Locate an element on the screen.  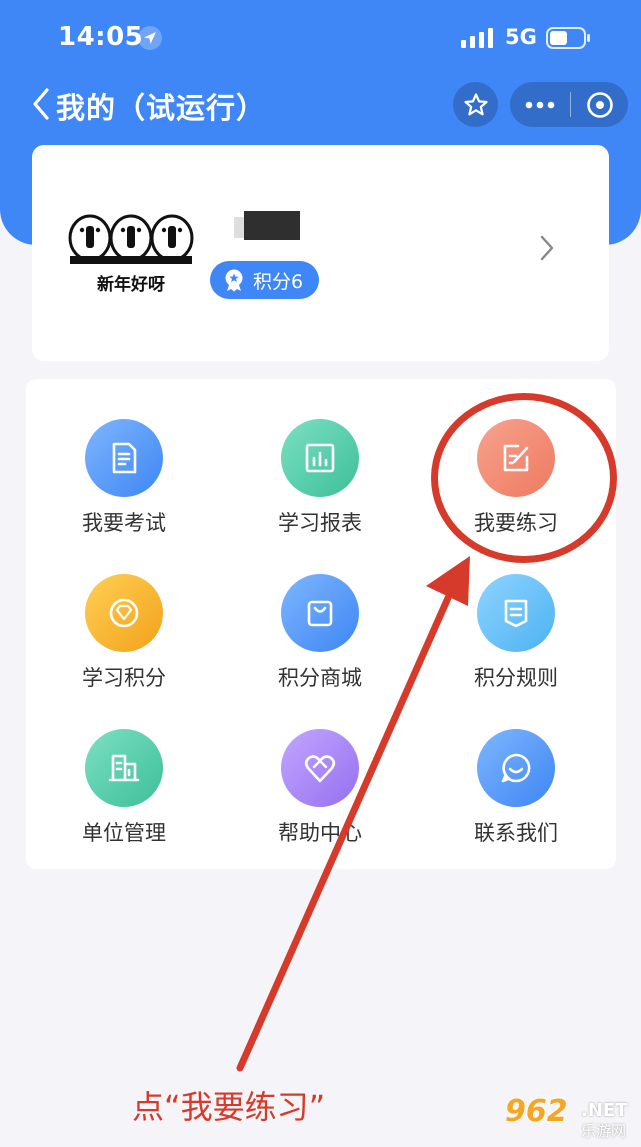
building-icon is located at coordinates (124, 768).